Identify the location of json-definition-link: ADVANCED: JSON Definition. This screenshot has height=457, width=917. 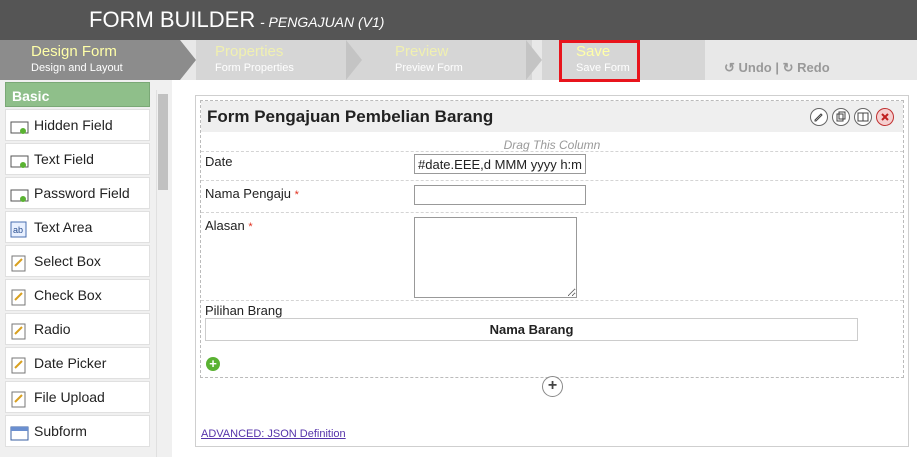
(273, 434).